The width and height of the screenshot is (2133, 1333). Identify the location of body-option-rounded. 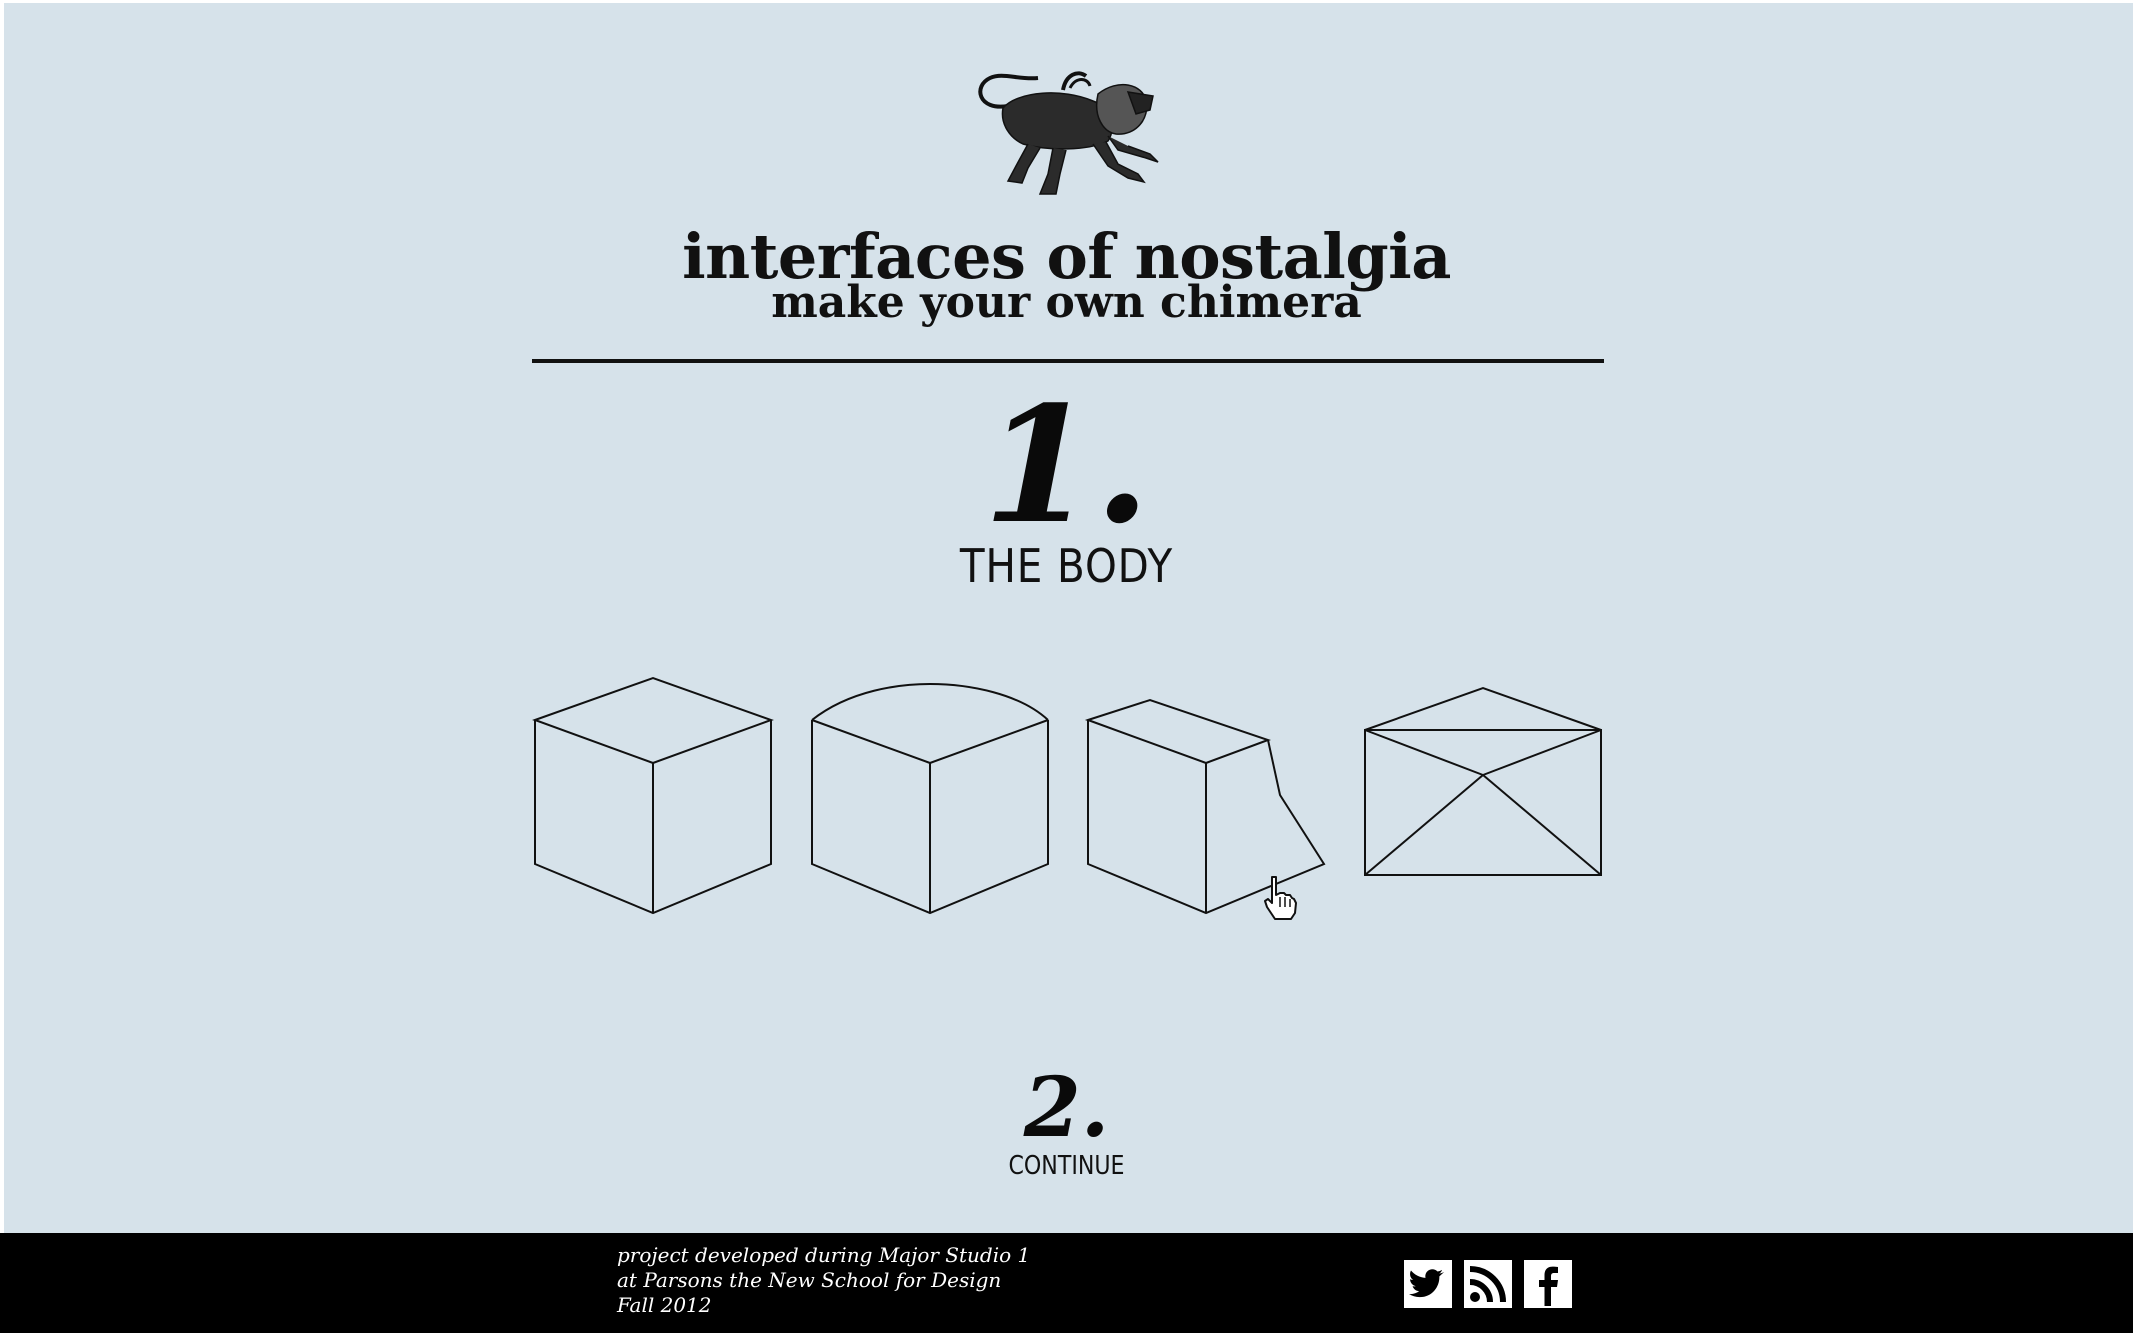
(935, 795).